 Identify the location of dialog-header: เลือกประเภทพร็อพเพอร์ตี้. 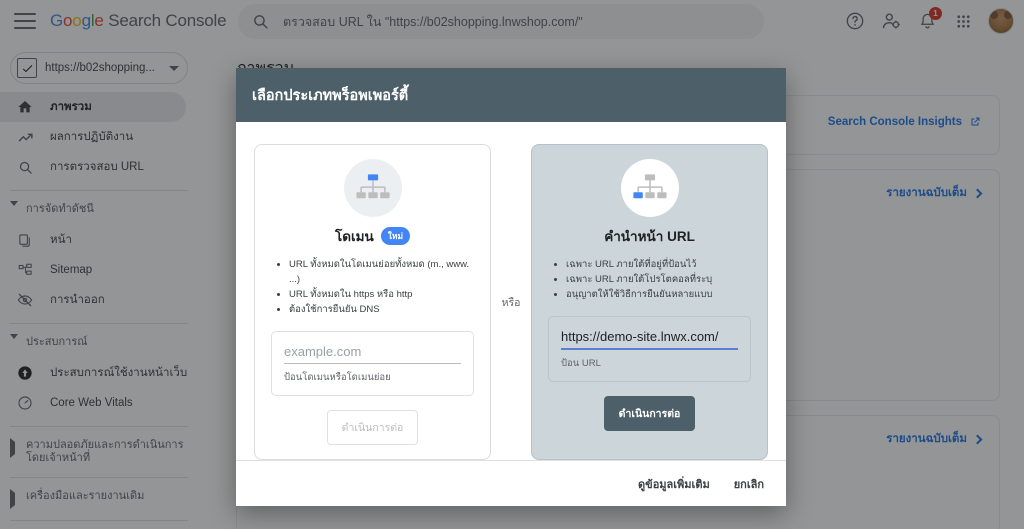
(511, 95).